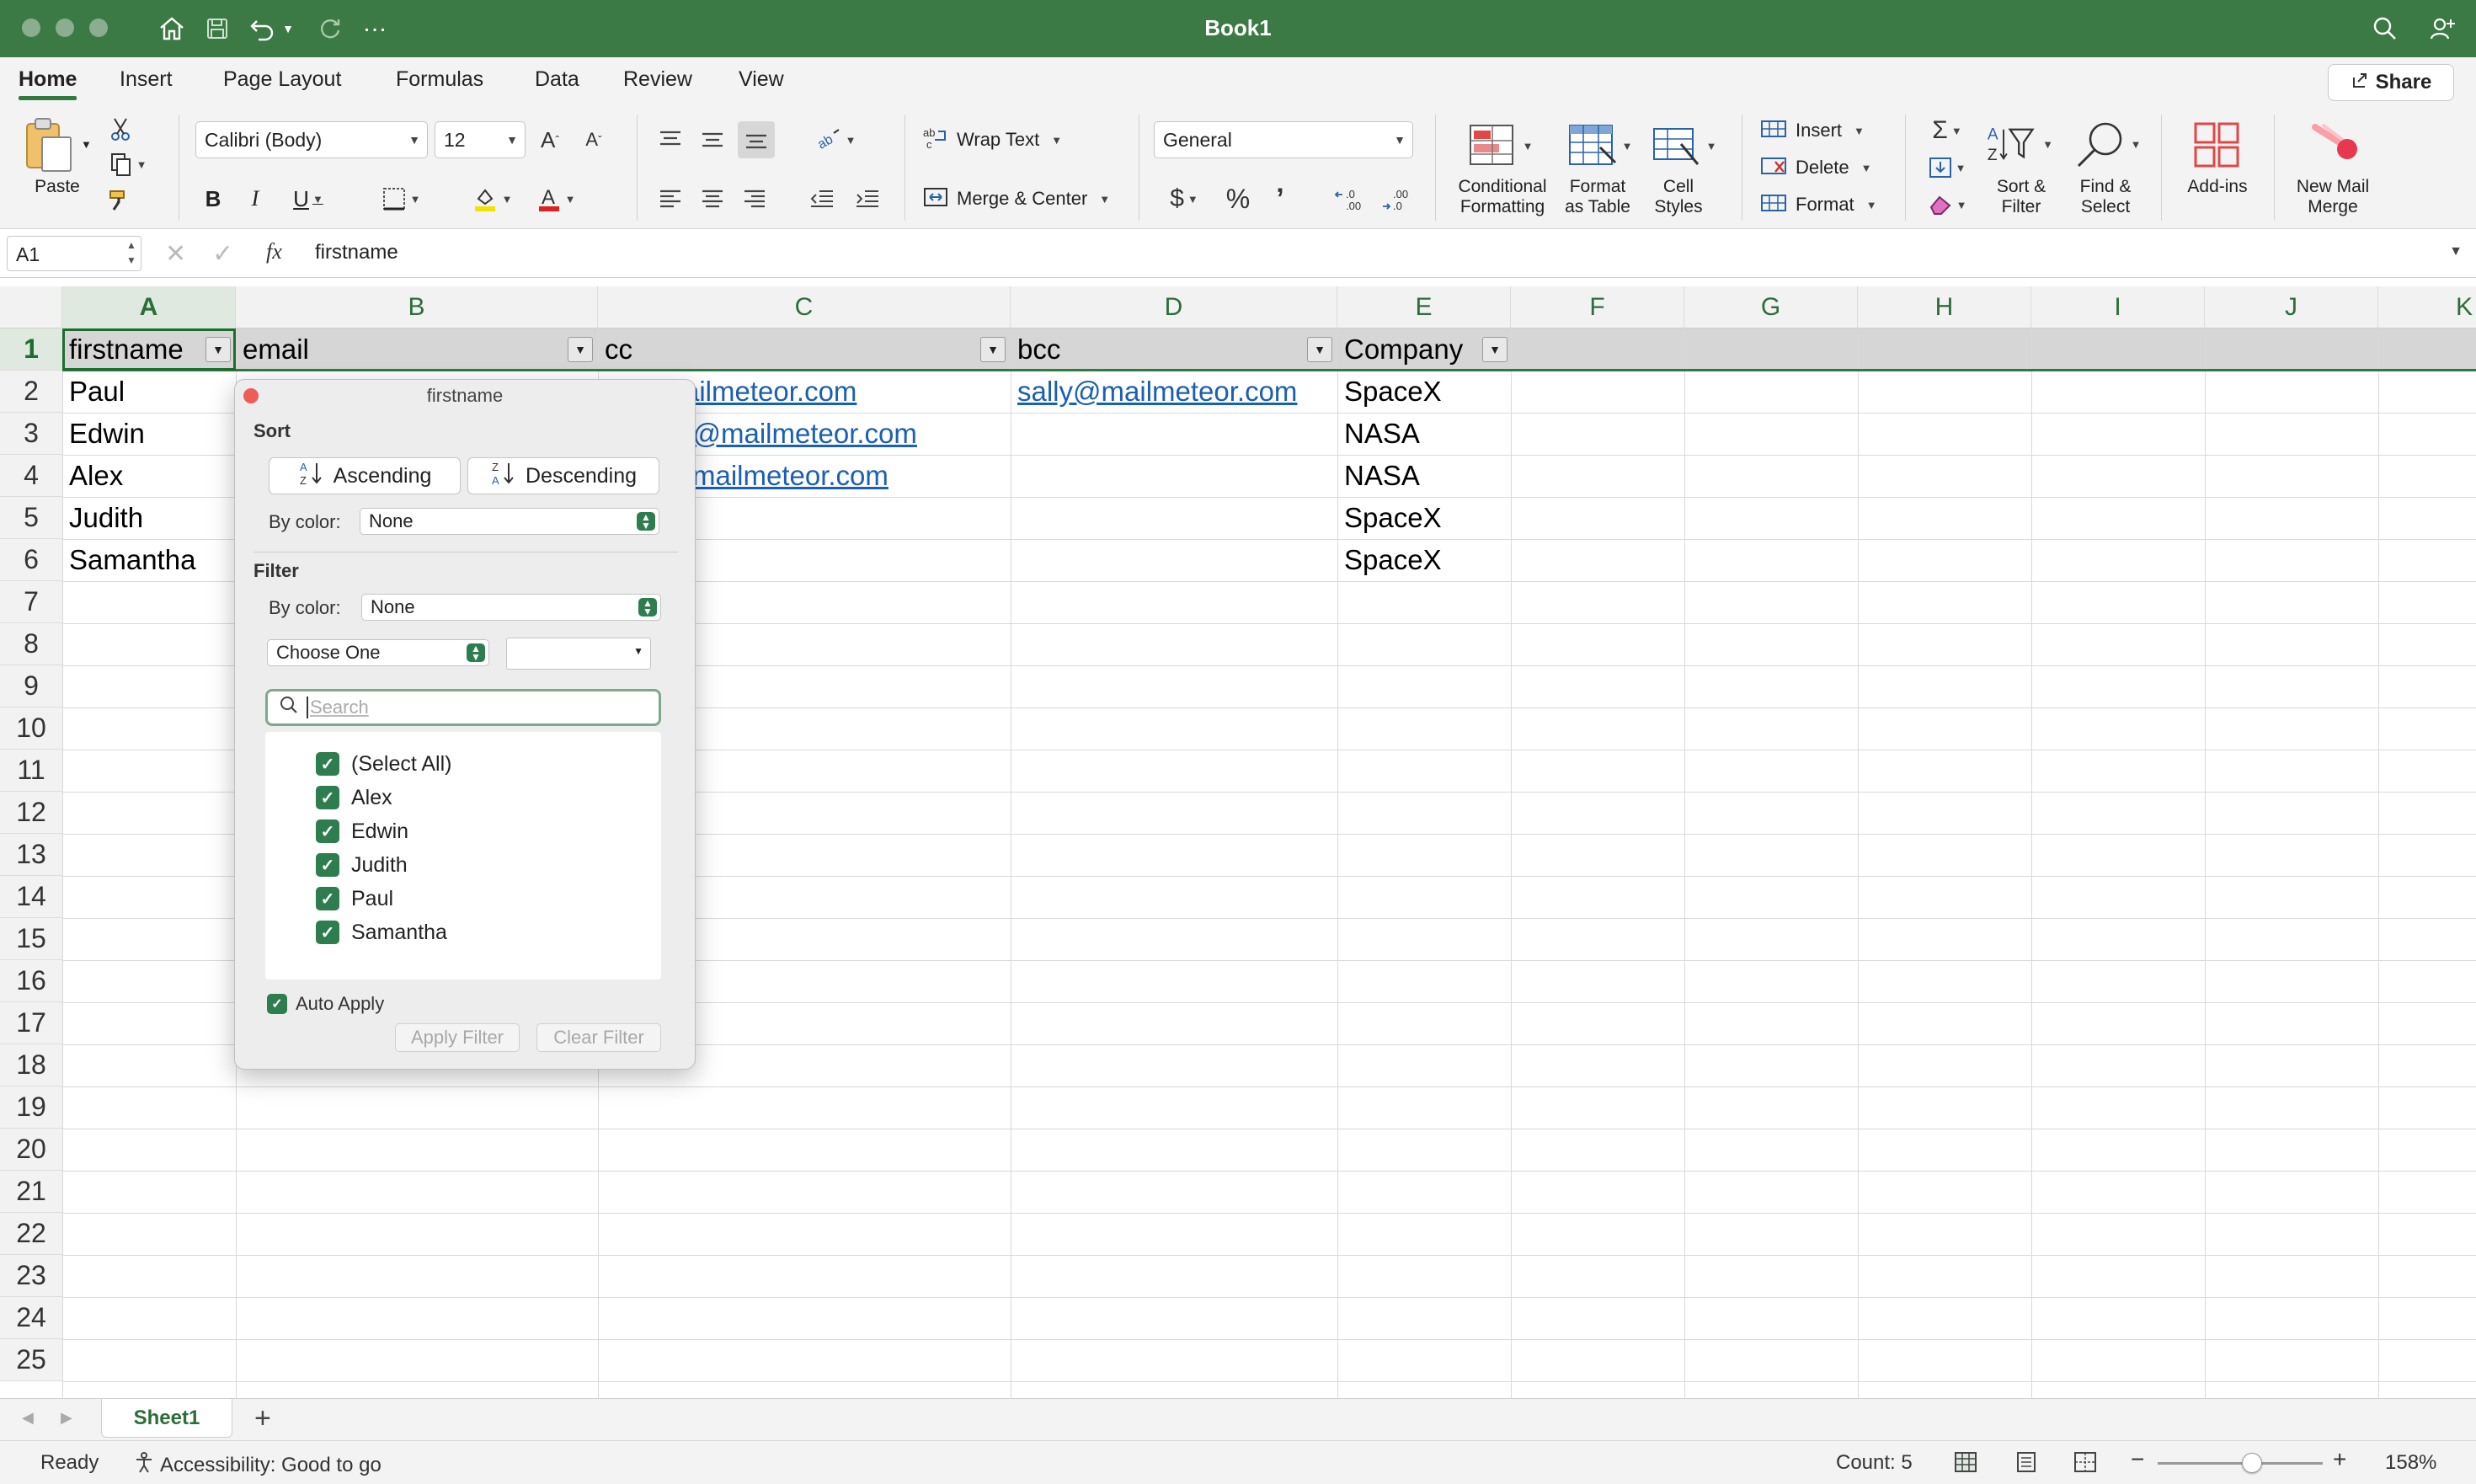  Describe the element at coordinates (31, 1234) in the screenshot. I see `row-header-22: 22` at that location.